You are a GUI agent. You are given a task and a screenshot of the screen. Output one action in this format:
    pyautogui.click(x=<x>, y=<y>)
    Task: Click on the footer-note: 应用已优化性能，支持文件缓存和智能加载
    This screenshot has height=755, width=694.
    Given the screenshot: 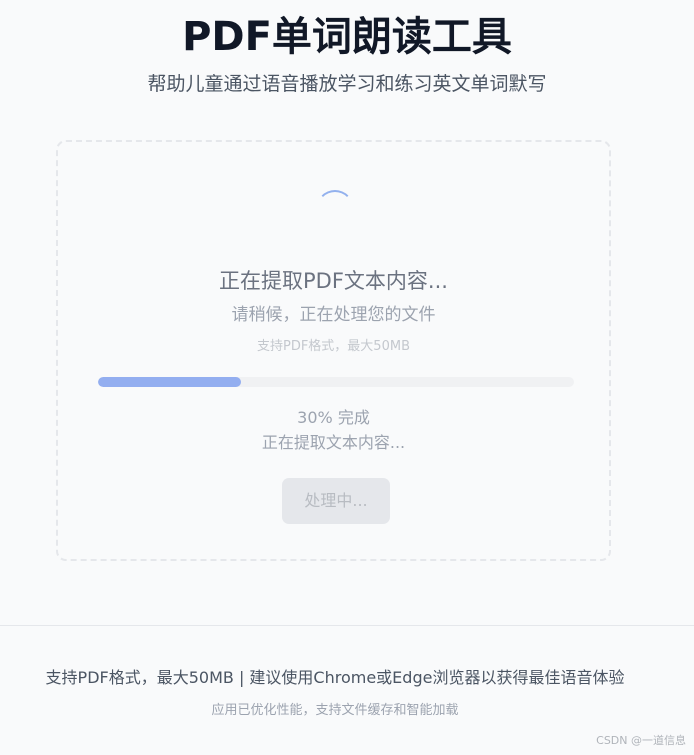 What is the action you would take?
    pyautogui.click(x=335, y=710)
    